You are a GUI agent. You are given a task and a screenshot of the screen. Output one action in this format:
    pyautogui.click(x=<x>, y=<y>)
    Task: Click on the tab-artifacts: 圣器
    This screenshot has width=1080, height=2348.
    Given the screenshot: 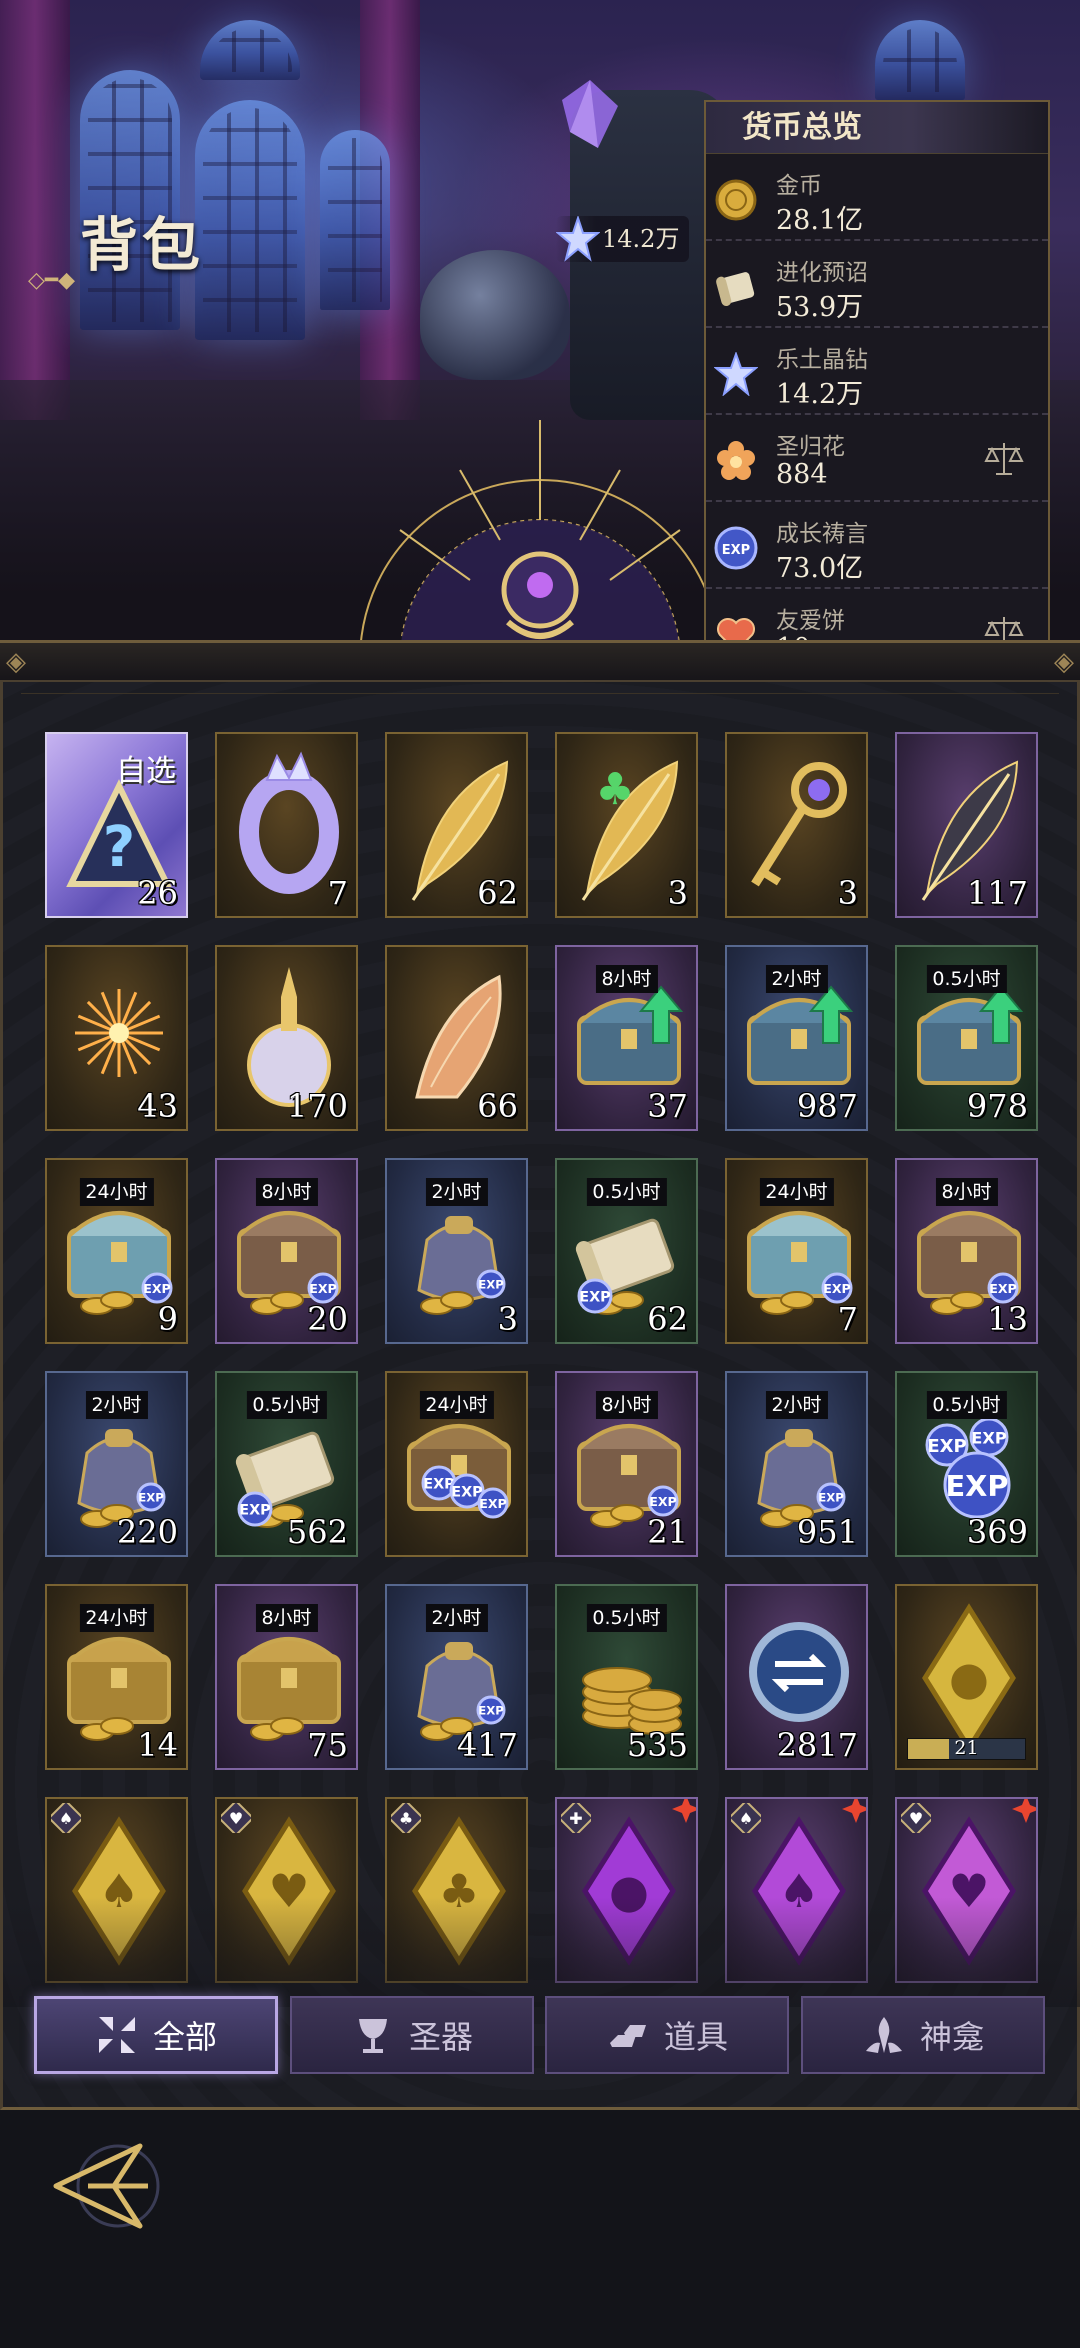 What is the action you would take?
    pyautogui.click(x=412, y=2035)
    